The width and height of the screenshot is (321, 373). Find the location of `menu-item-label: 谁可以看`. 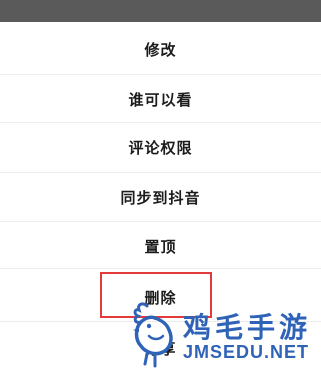

menu-item-label: 谁可以看 is located at coordinates (160, 99).